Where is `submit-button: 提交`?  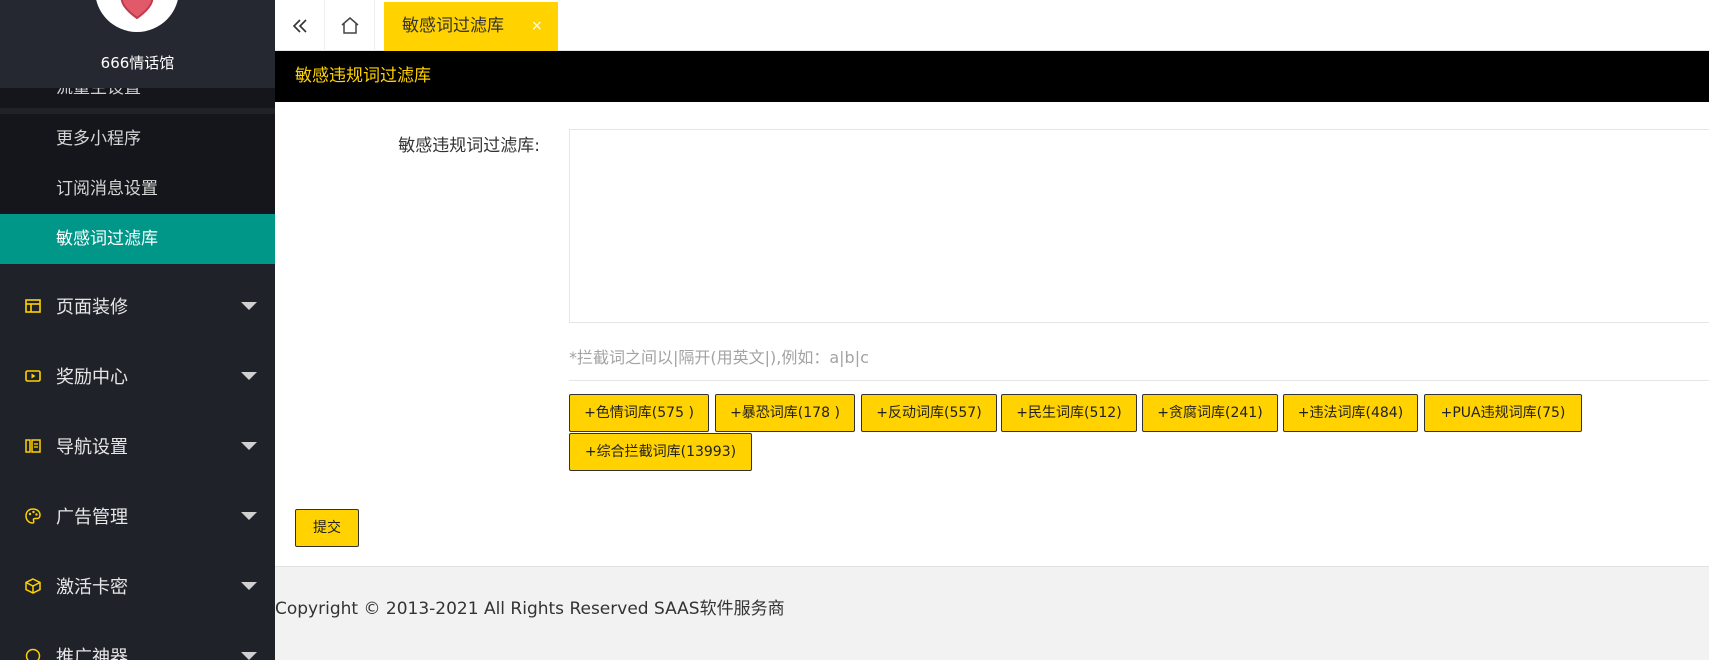 submit-button: 提交 is located at coordinates (327, 528).